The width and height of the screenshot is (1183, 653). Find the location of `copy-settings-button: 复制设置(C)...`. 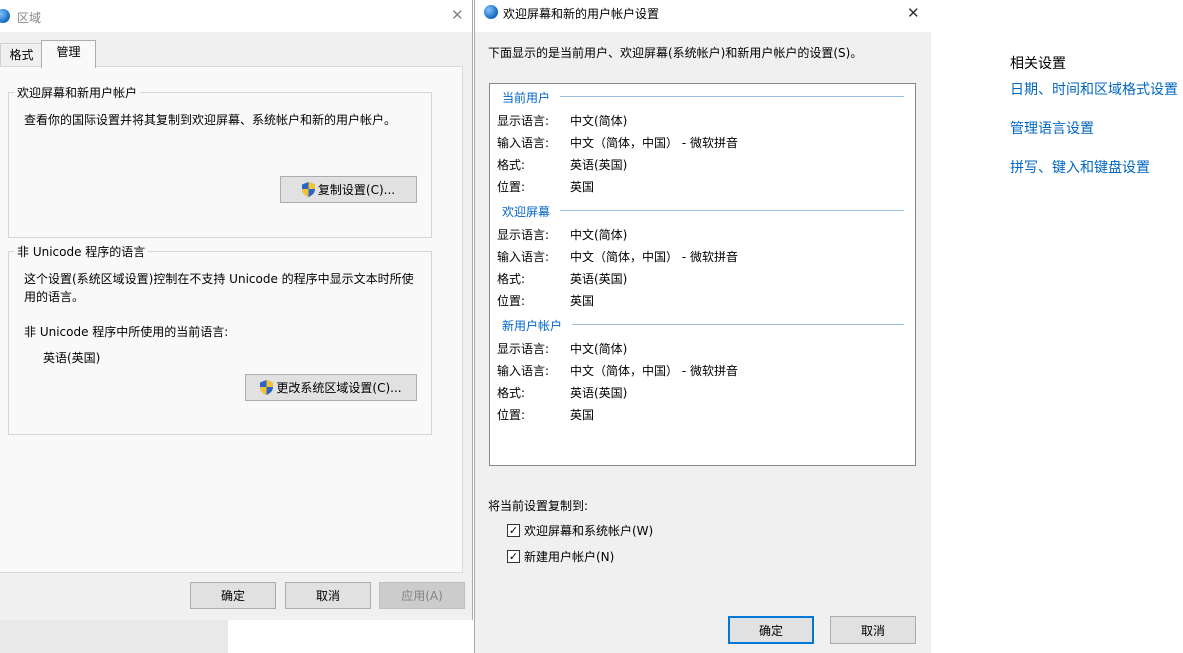

copy-settings-button: 复制设置(C)... is located at coordinates (348, 189).